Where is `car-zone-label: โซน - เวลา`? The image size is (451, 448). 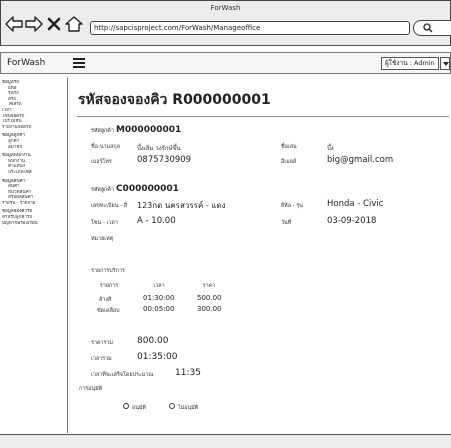 car-zone-label: โซน - เวลา is located at coordinates (104, 223).